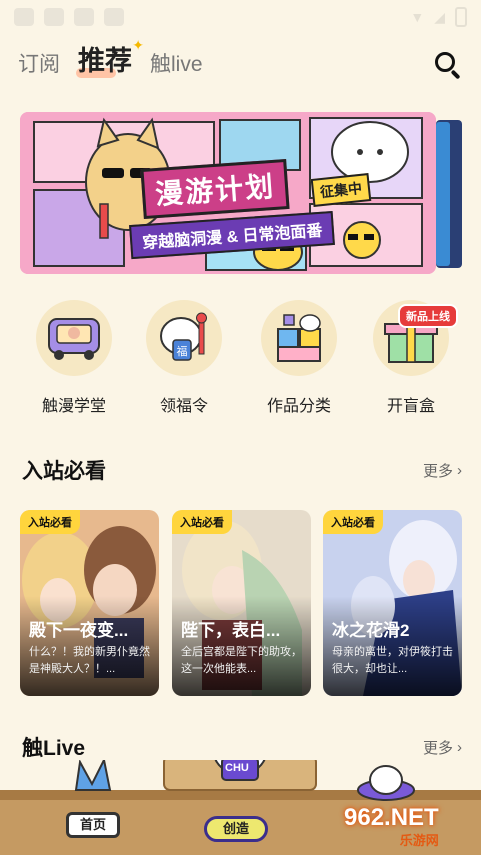  I want to click on search-button, so click(448, 65).